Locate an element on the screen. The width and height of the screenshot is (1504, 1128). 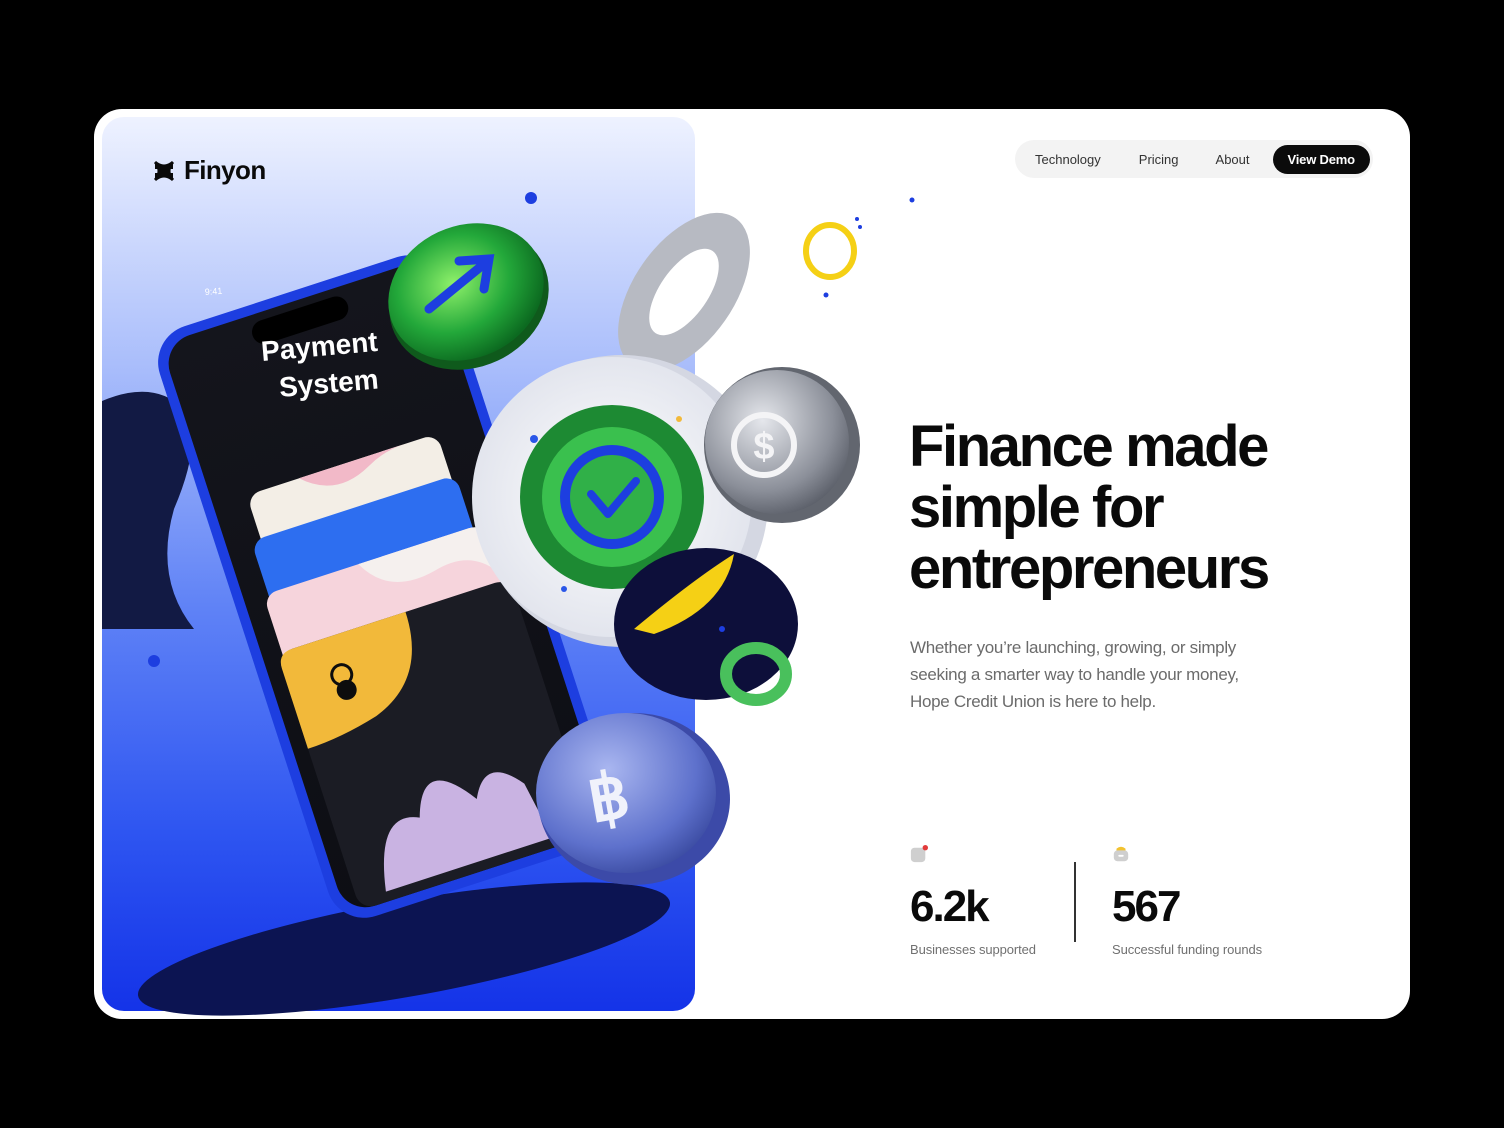
nav-about: About is located at coordinates (1233, 159).